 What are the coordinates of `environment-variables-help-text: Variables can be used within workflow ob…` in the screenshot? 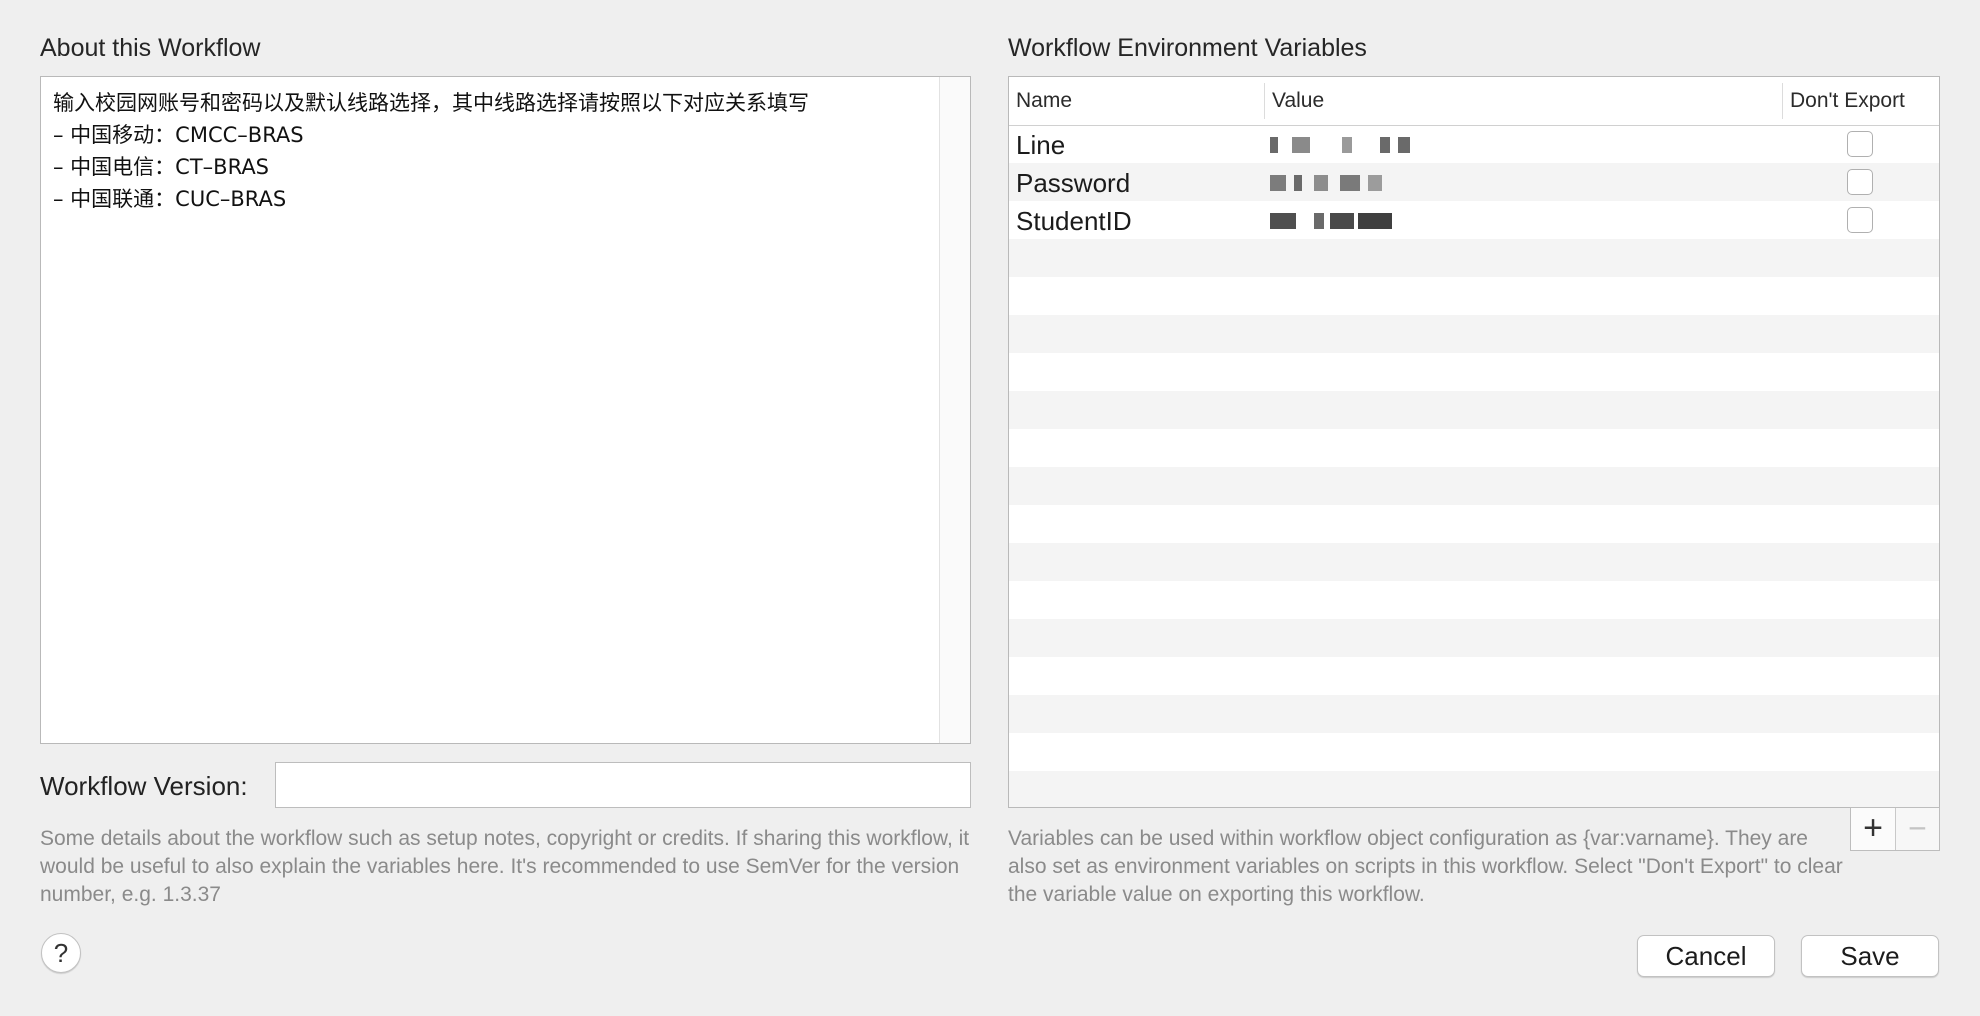 It's located at (1425, 866).